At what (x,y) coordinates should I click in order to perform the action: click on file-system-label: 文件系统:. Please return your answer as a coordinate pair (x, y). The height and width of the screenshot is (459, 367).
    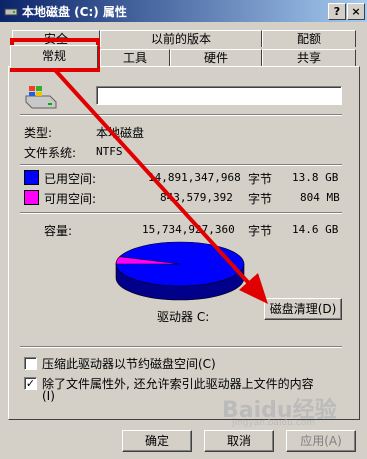
    Looking at the image, I should click on (50, 153).